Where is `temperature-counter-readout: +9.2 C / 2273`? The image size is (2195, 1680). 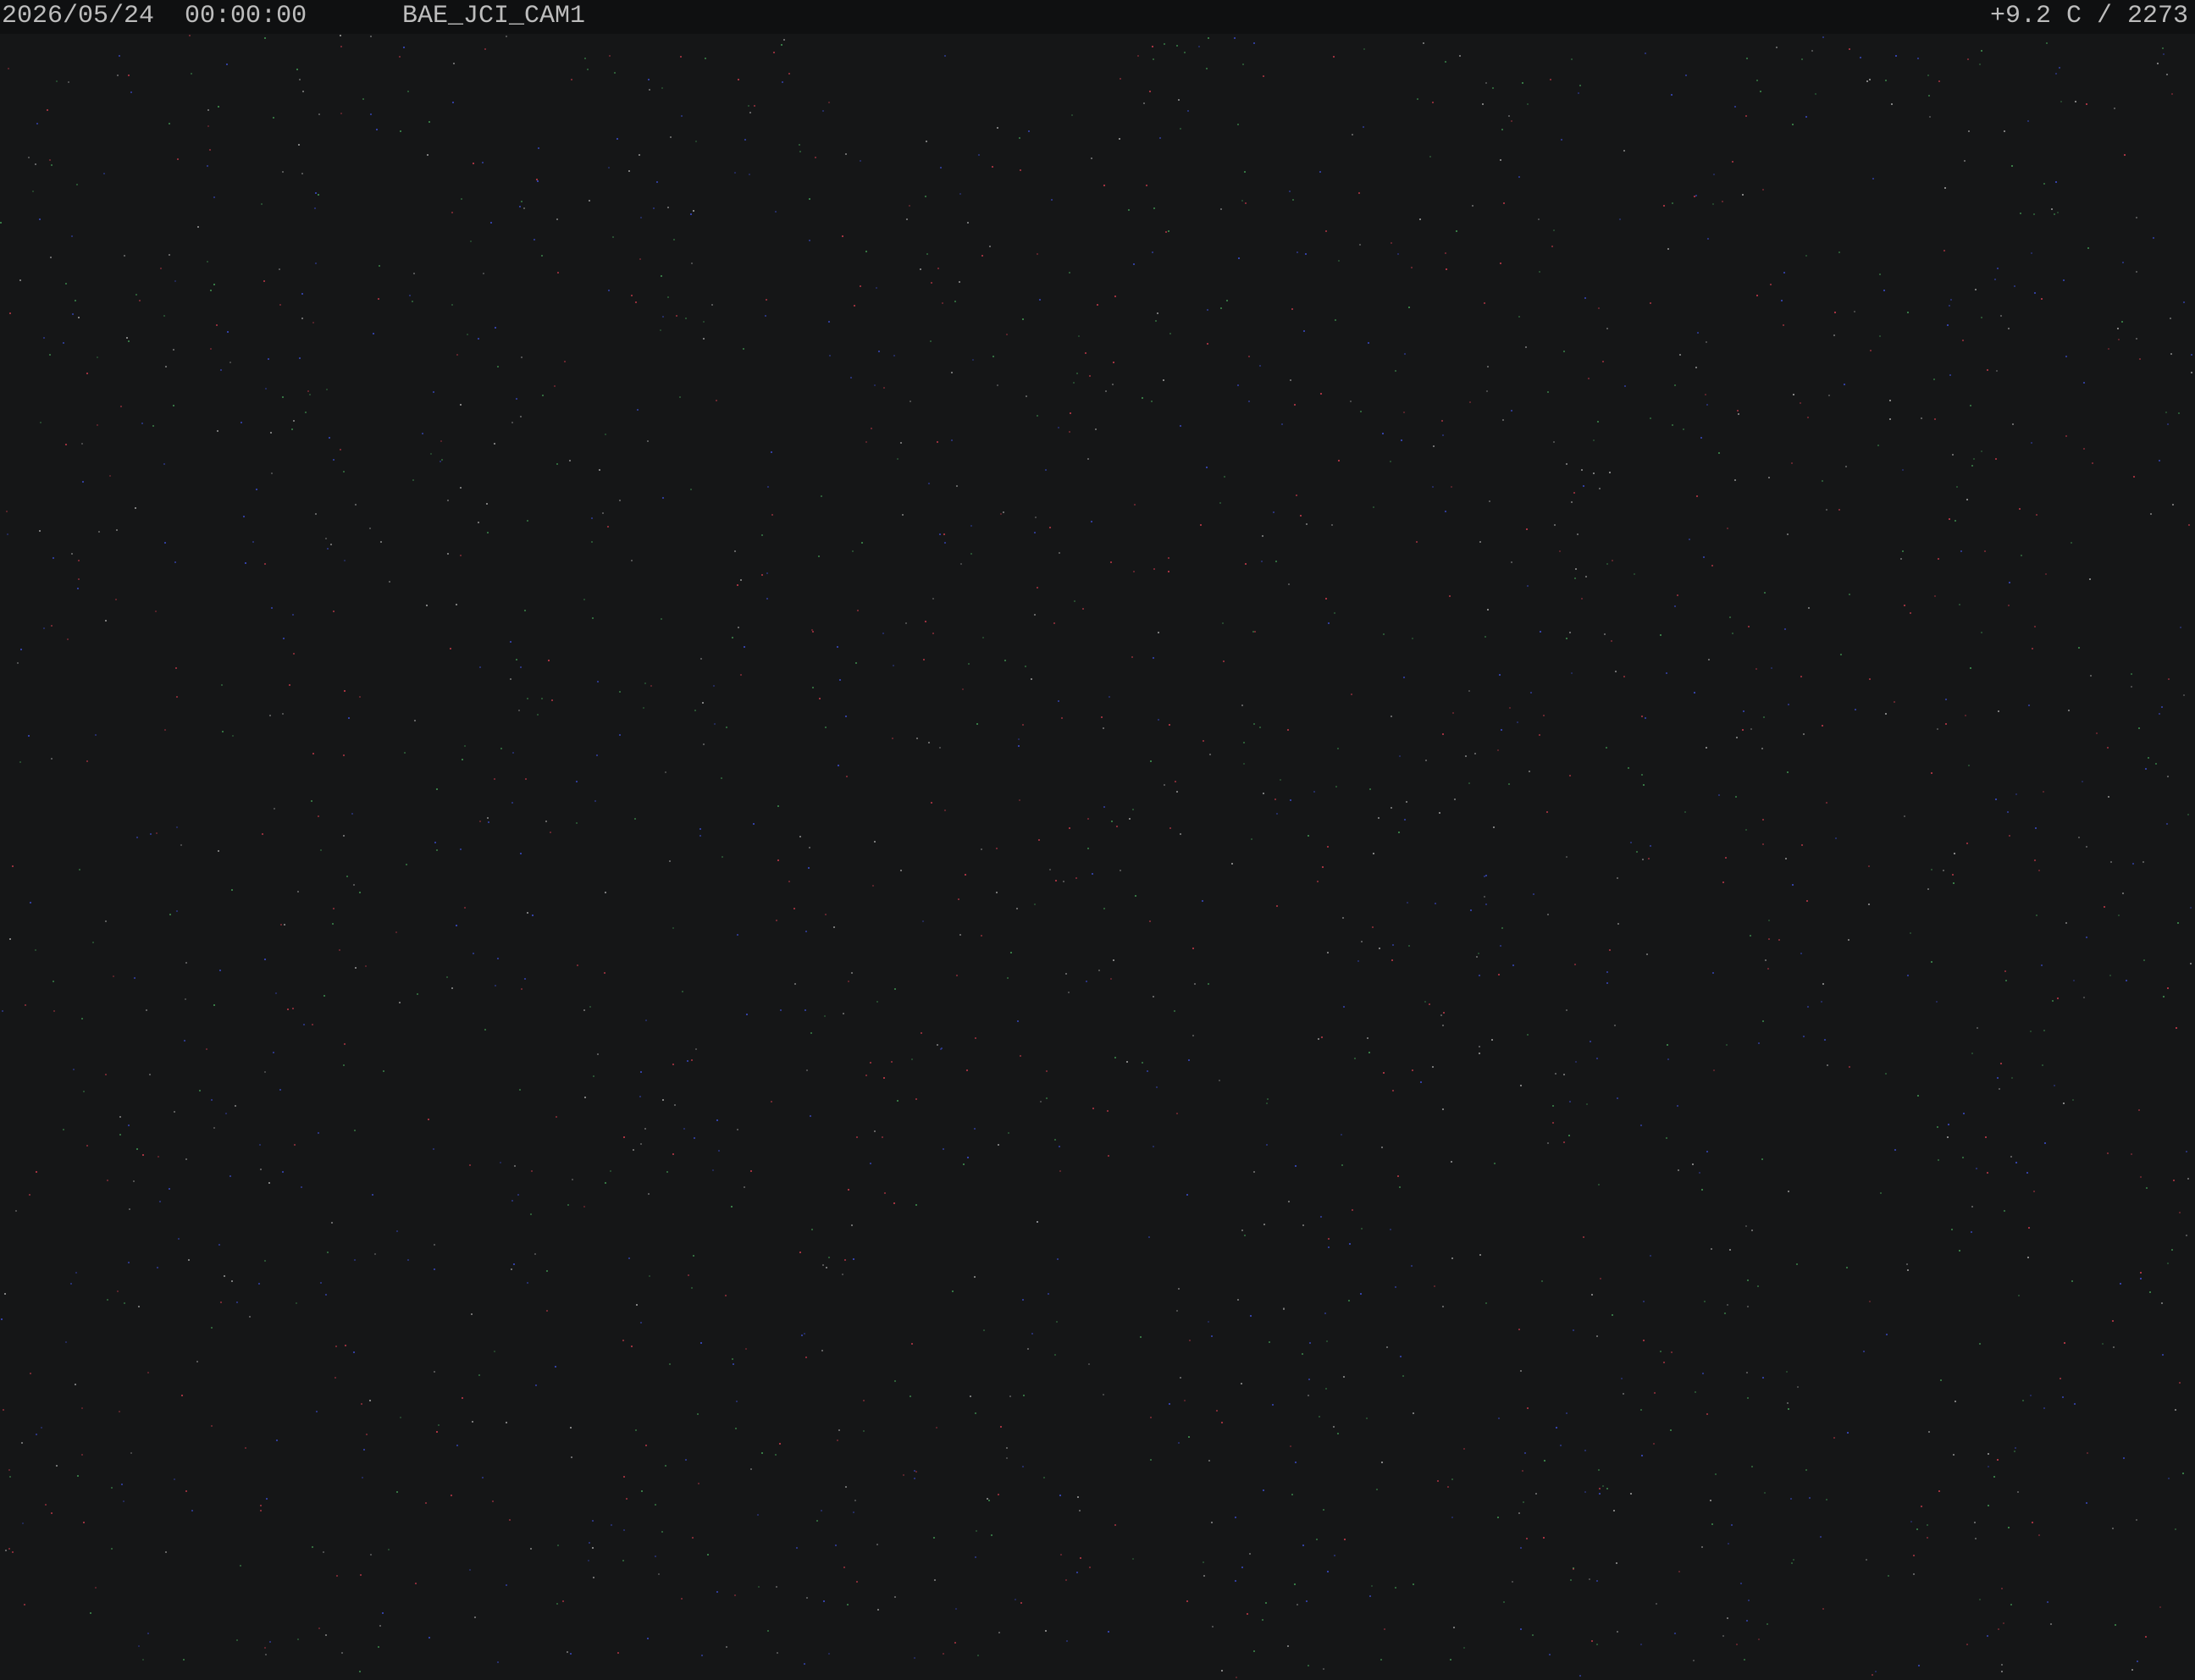
temperature-counter-readout: +9.2 C / 2273 is located at coordinates (2088, 16).